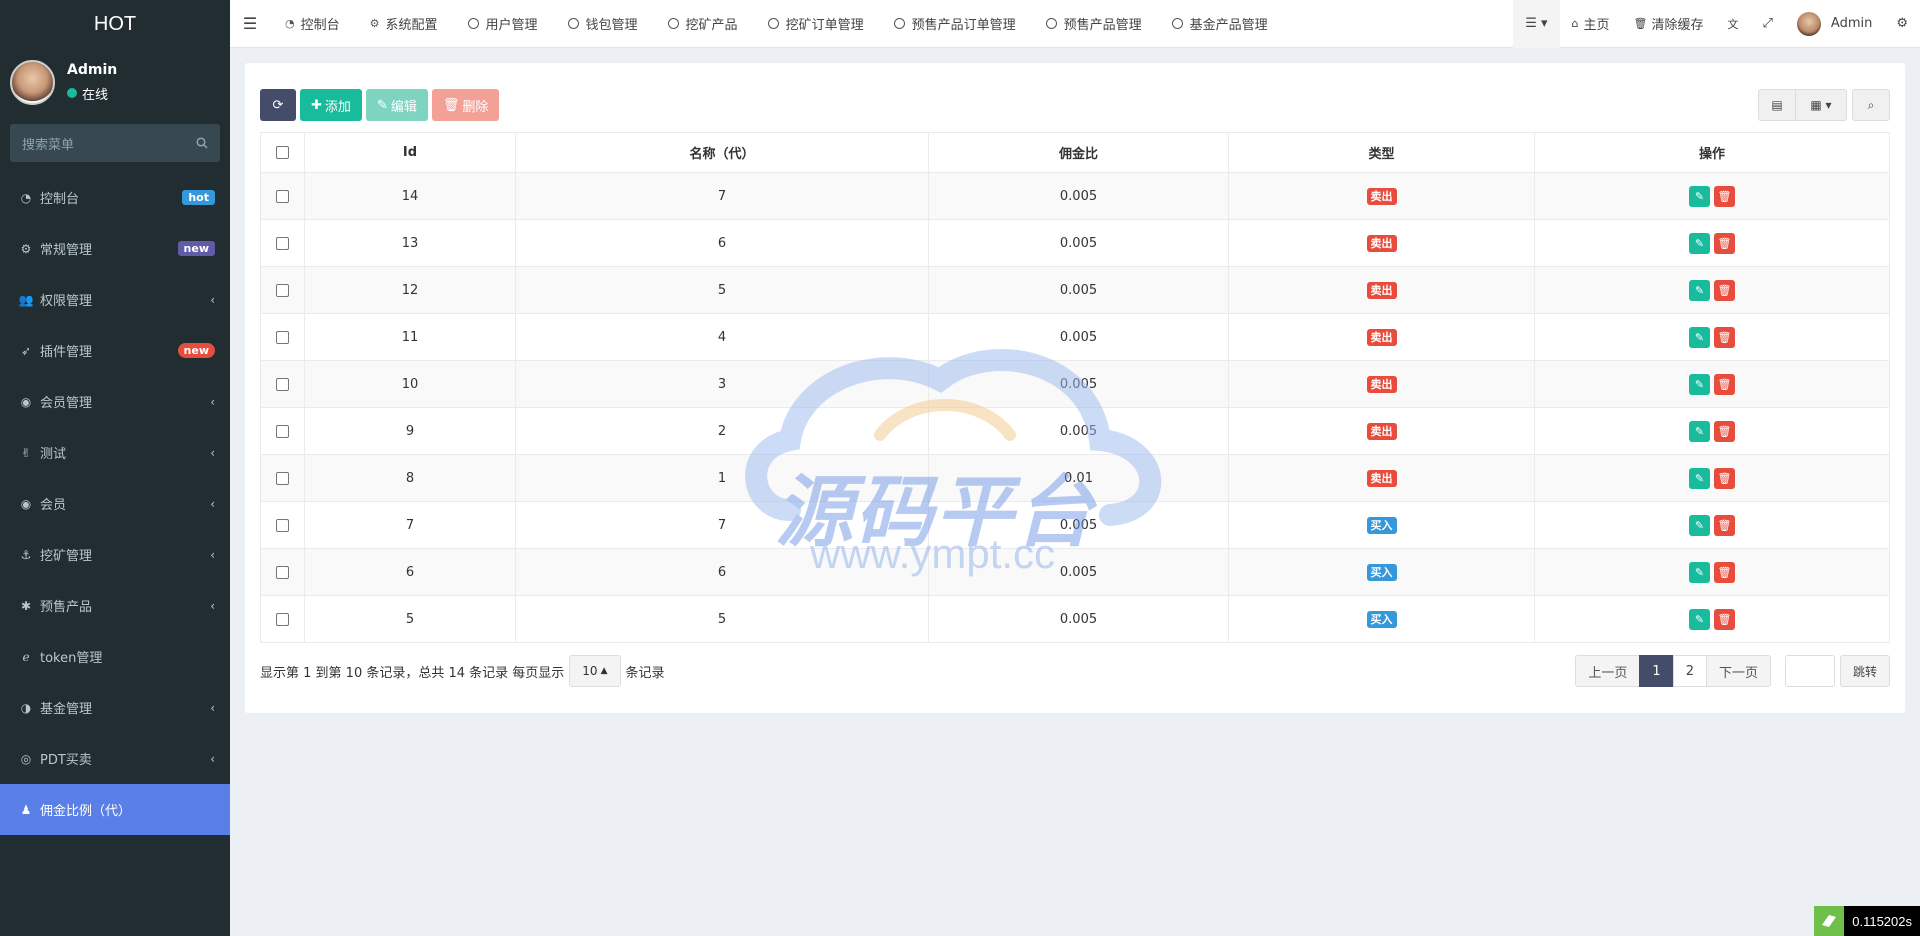 The height and width of the screenshot is (936, 1920). Describe the element at coordinates (816, 24) in the screenshot. I see `nav-tab: 挖矿订单管理` at that location.